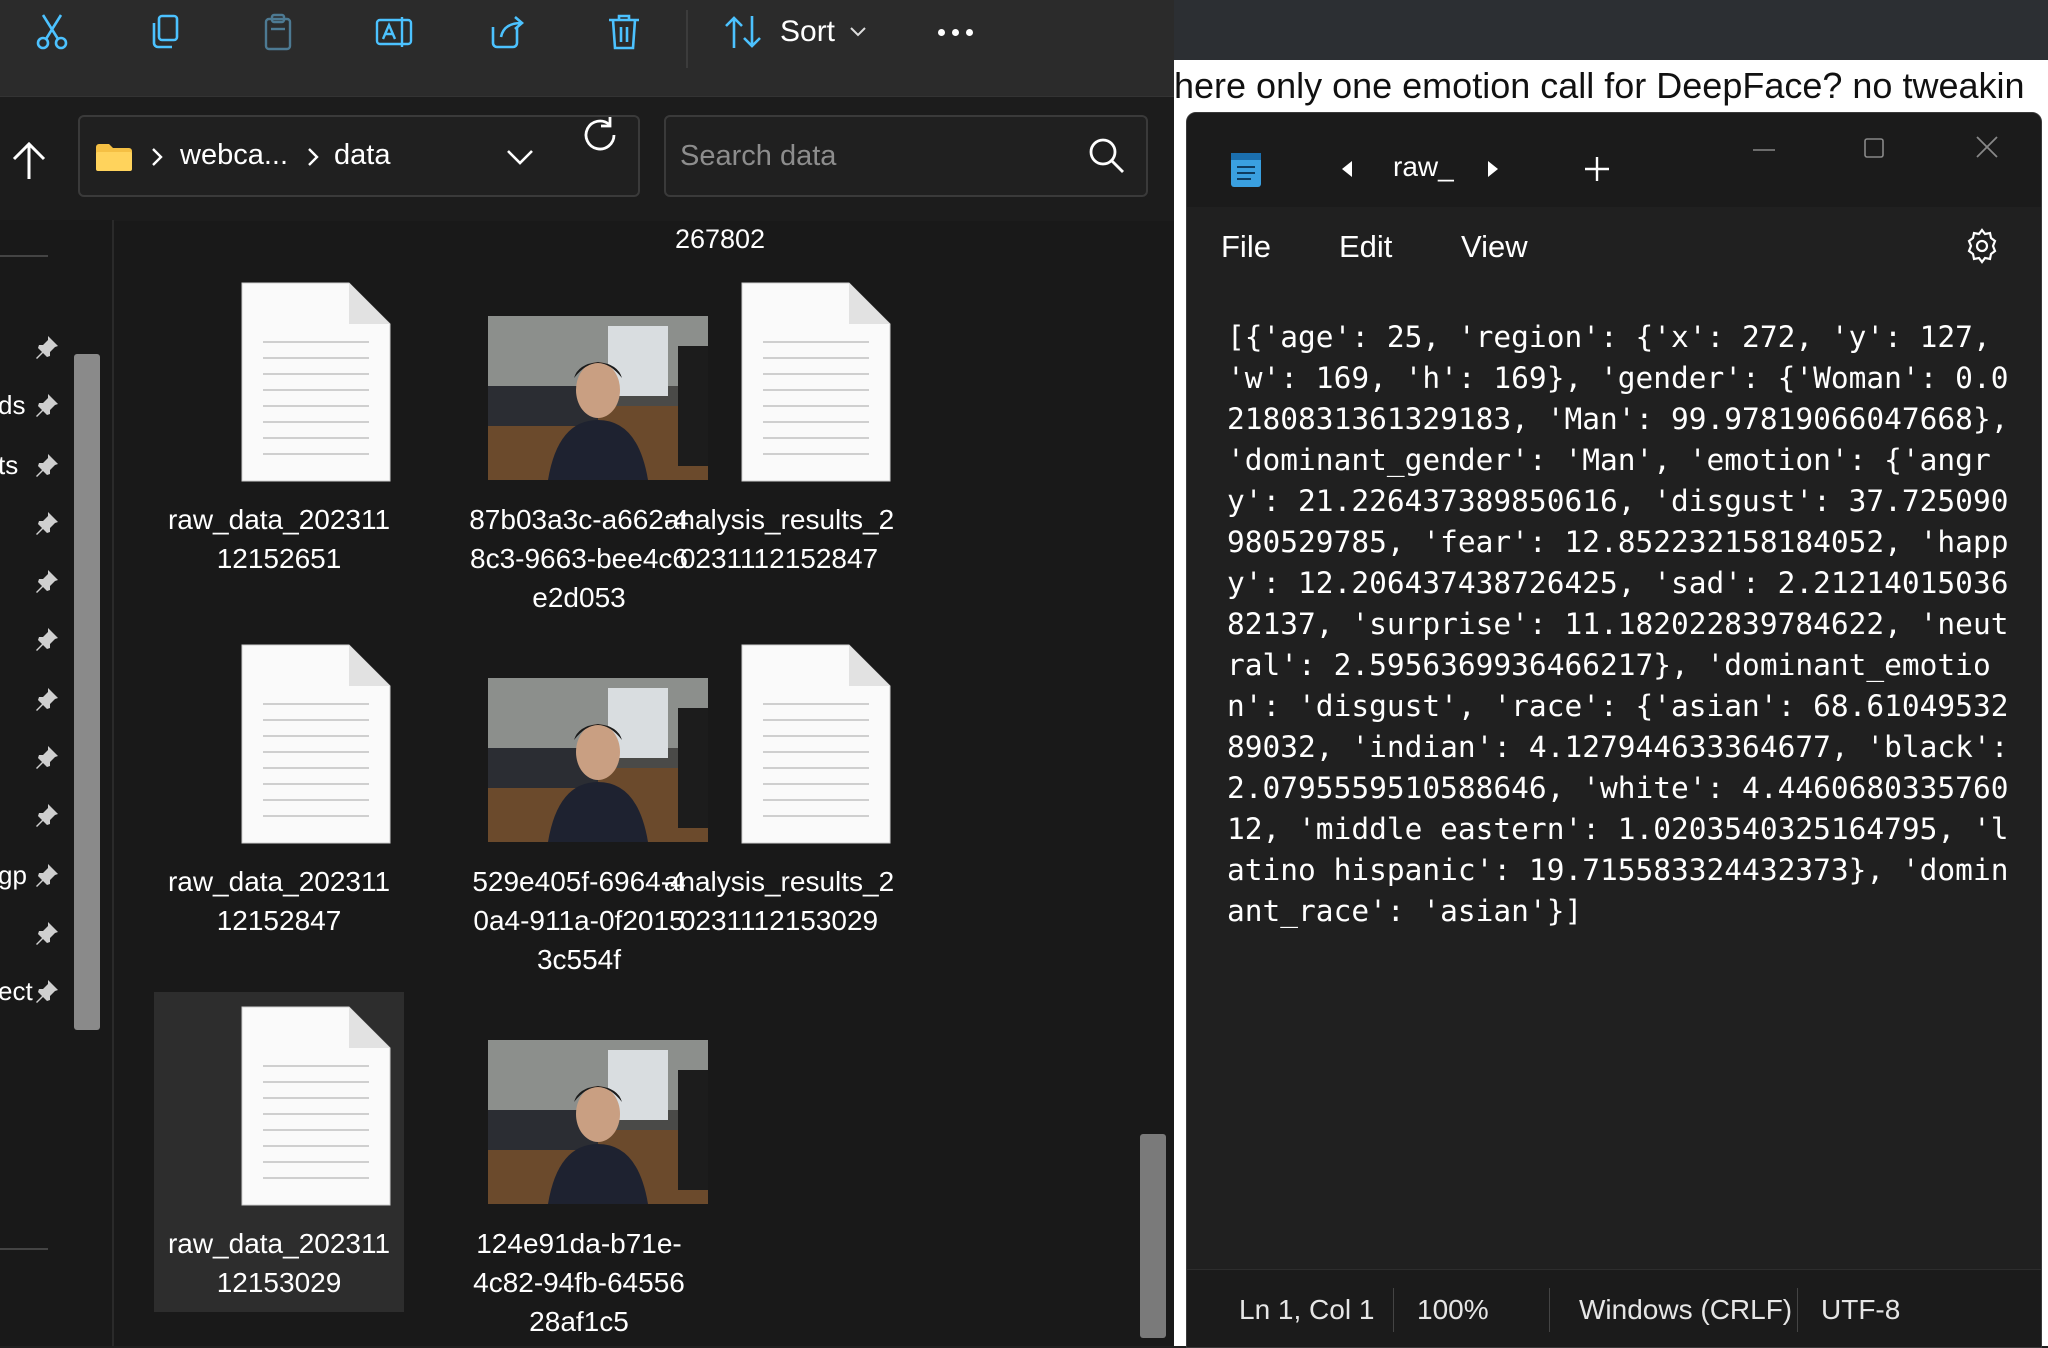 Image resolution: width=2048 pixels, height=1348 pixels. I want to click on minimize-icon, so click(1764, 150).